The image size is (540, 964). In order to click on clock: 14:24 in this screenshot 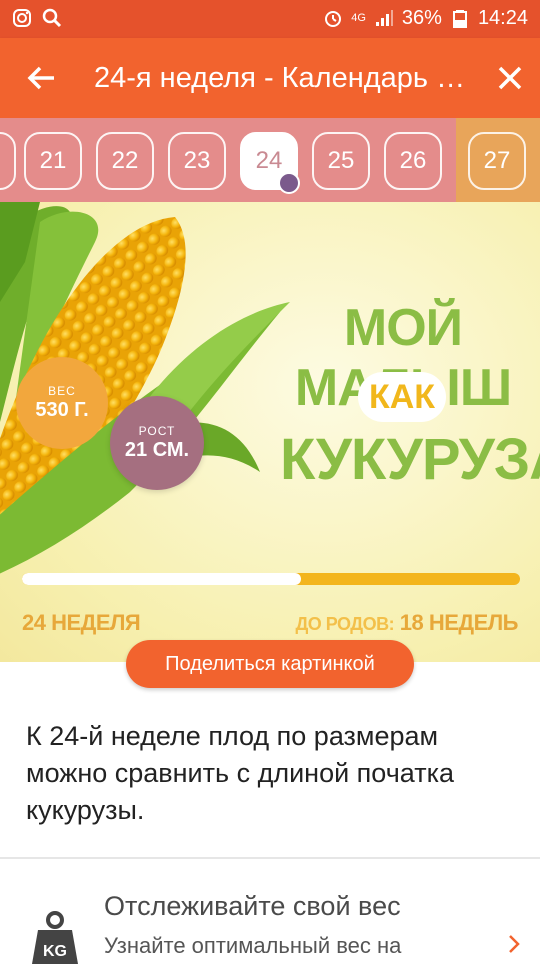, I will do `click(502, 18)`.